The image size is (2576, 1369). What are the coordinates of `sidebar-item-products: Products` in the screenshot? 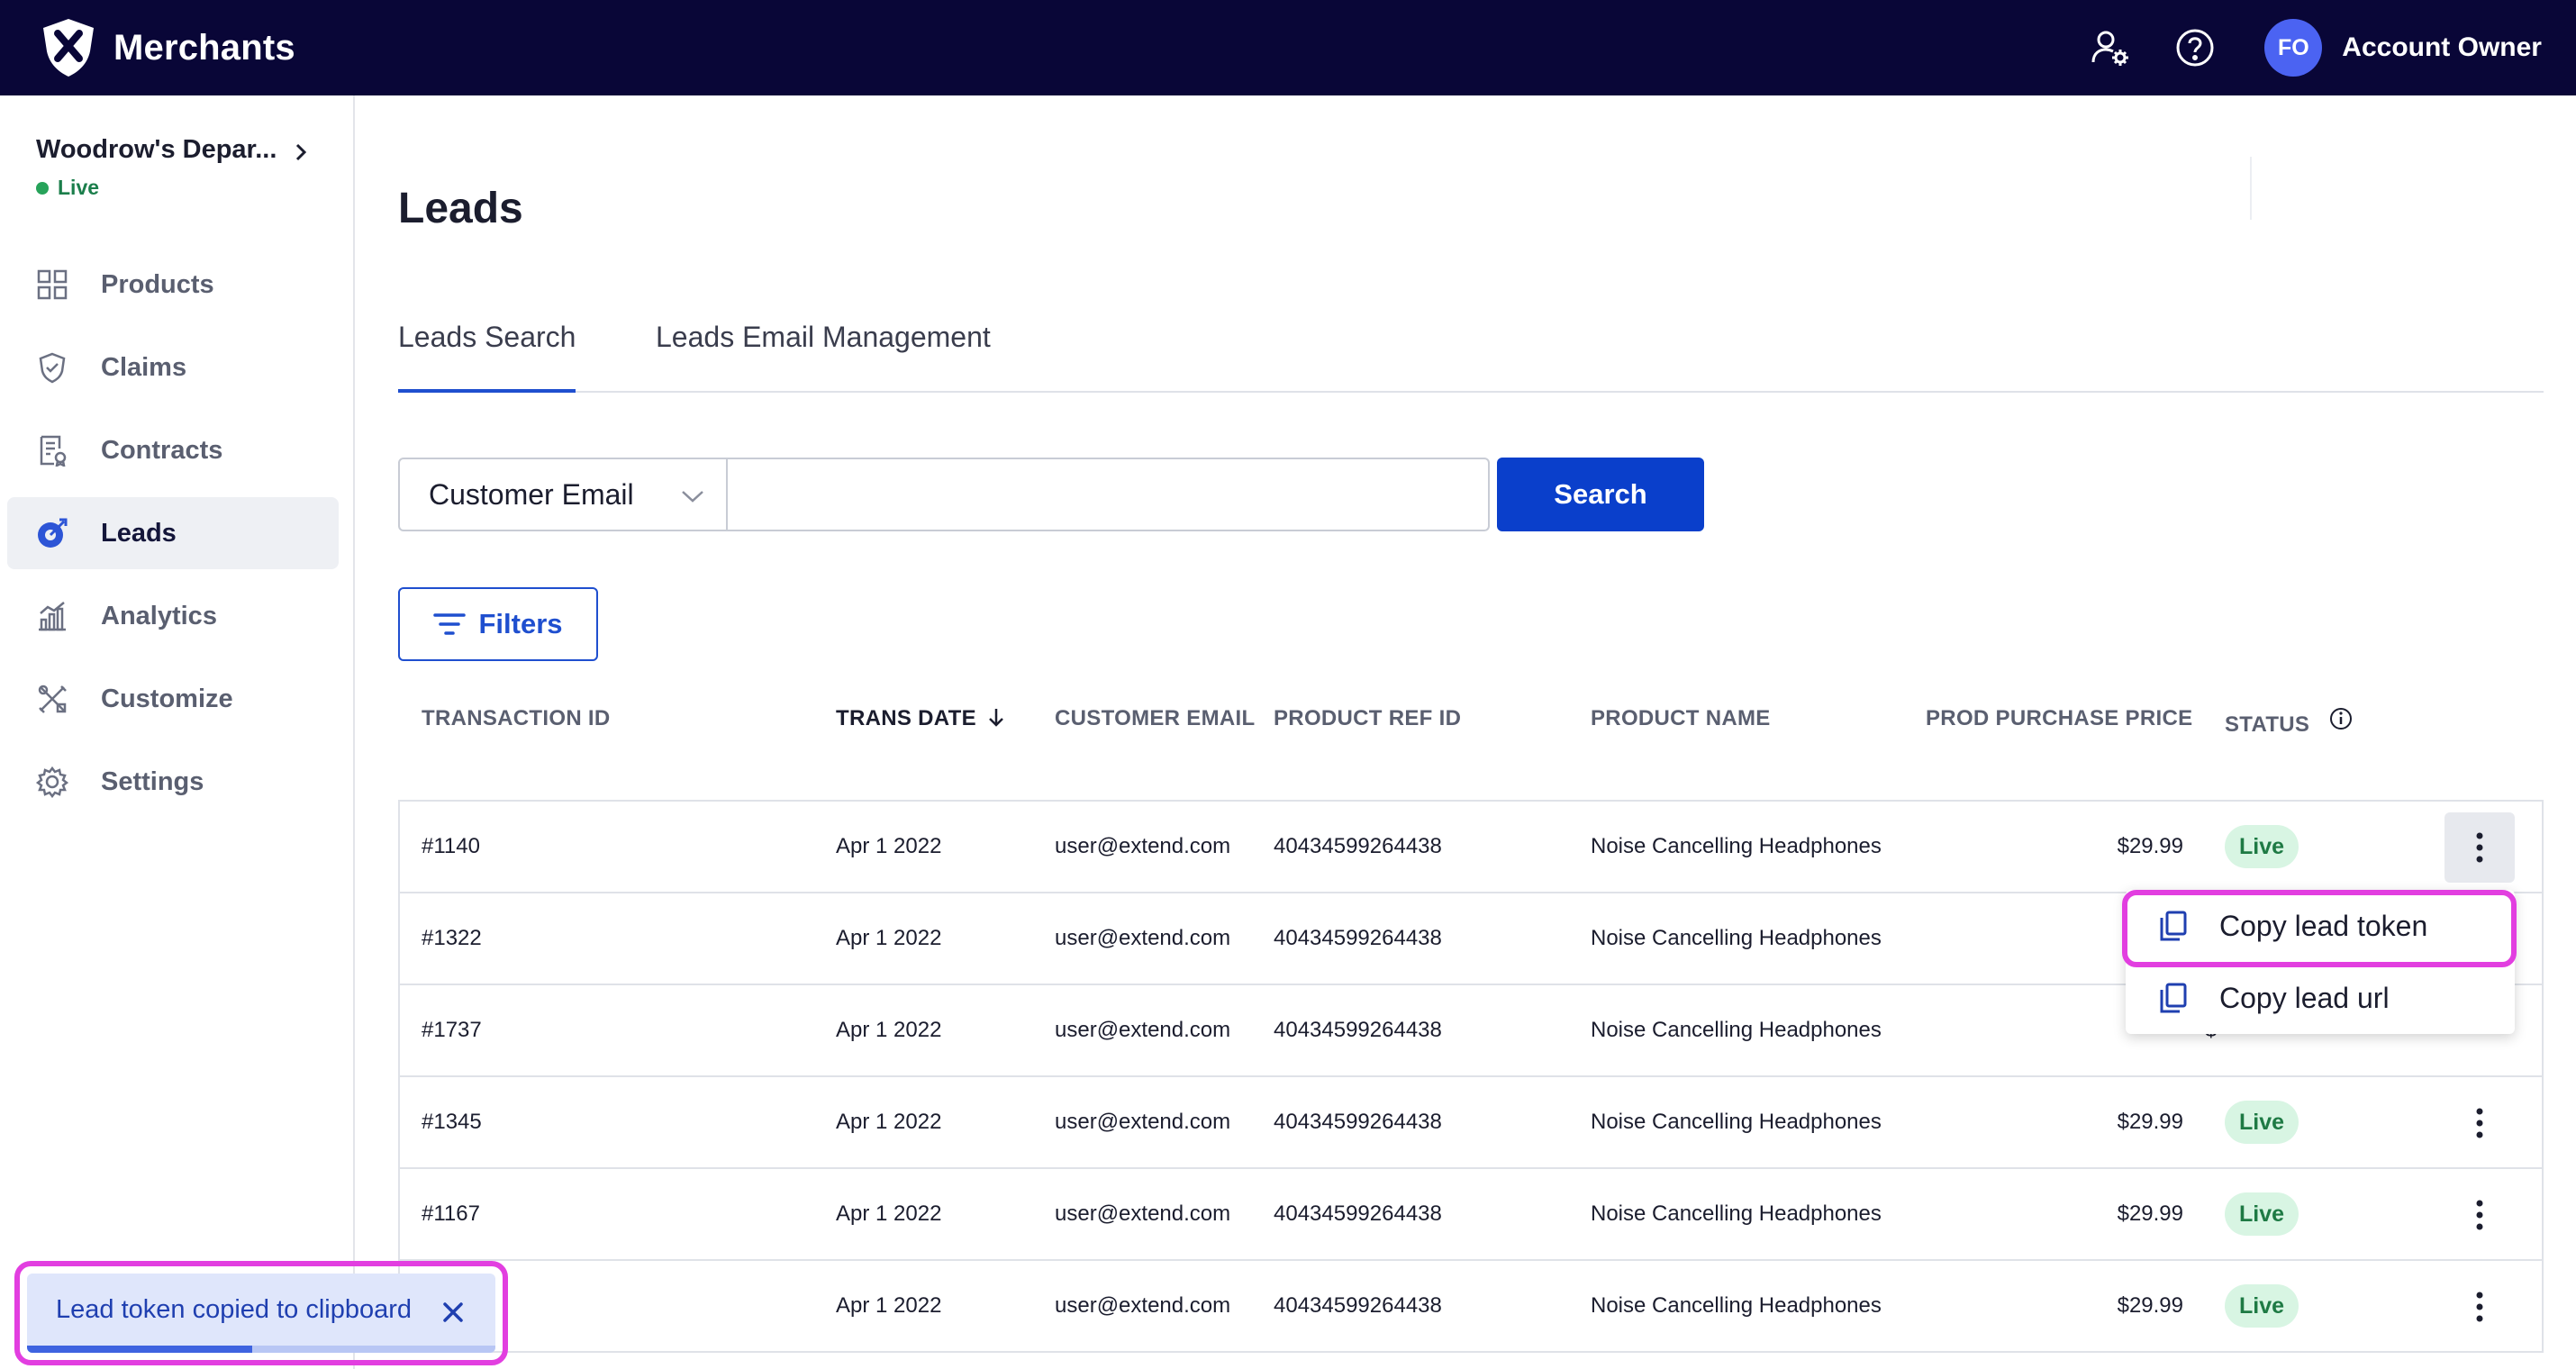 It's located at (173, 285).